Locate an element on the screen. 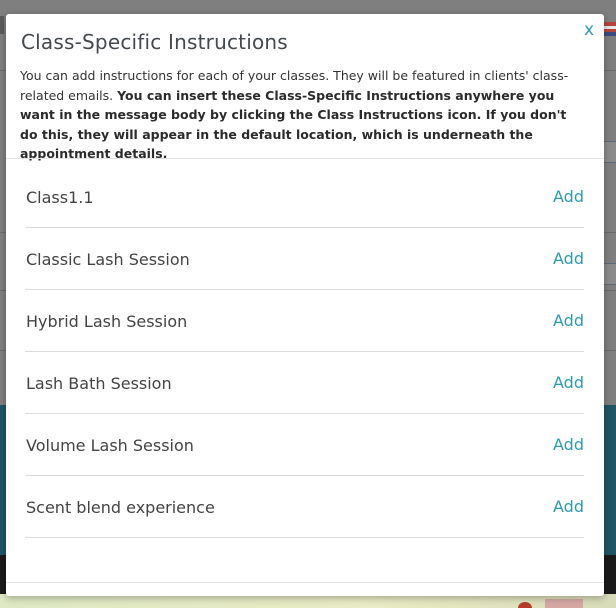 This screenshot has height=608, width=616. class-row: Scent blend experience Add is located at coordinates (304, 507).